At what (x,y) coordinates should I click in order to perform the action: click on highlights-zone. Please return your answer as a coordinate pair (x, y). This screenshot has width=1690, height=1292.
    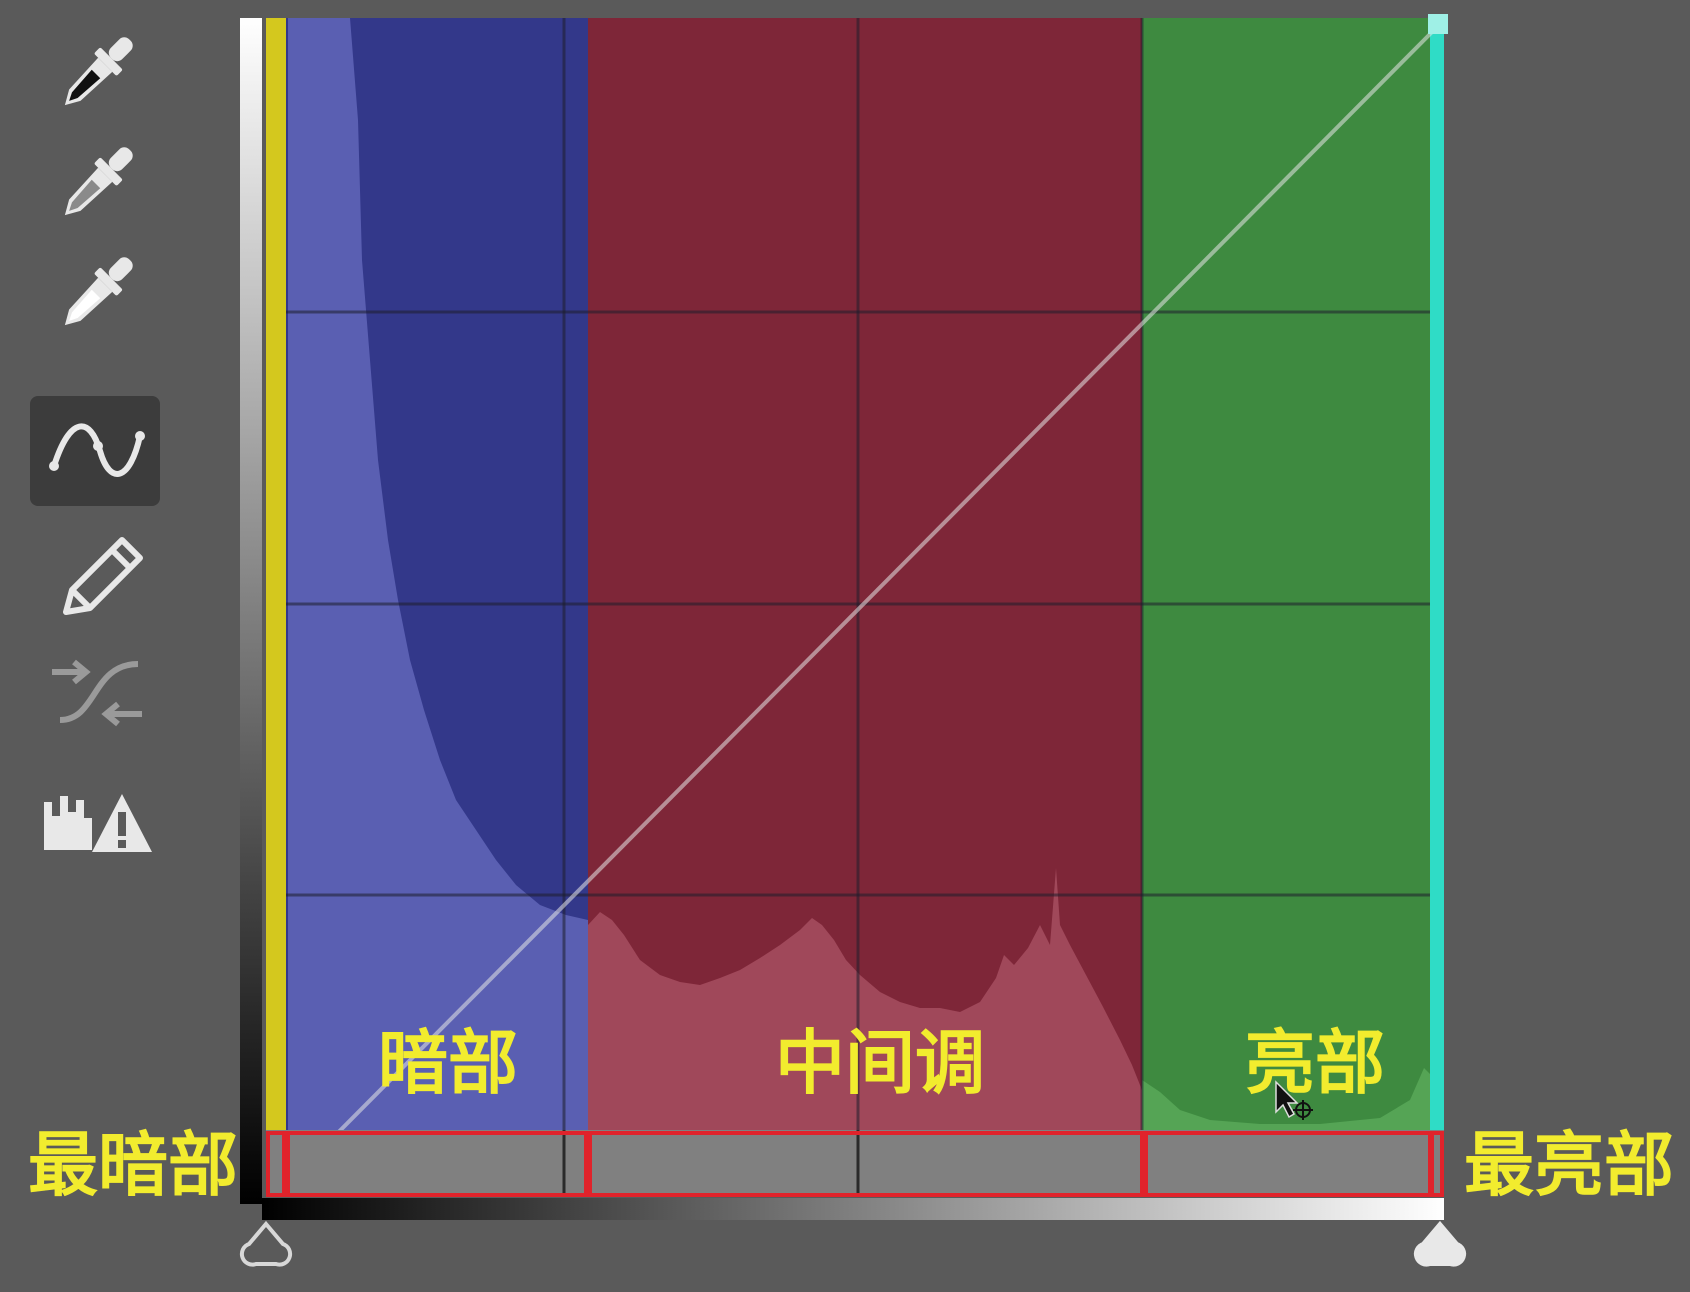
    Looking at the image, I should click on (1288, 574).